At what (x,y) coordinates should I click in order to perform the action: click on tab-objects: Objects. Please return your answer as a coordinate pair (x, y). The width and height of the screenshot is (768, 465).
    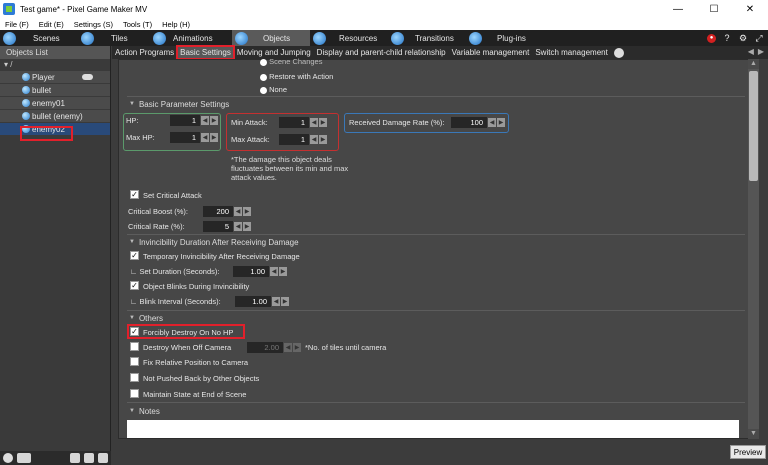
    Looking at the image, I should click on (271, 38).